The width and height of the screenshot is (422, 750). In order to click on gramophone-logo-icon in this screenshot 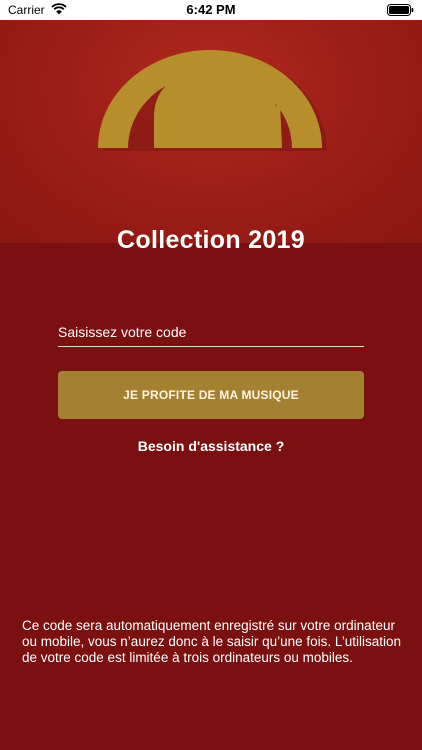, I will do `click(212, 100)`.